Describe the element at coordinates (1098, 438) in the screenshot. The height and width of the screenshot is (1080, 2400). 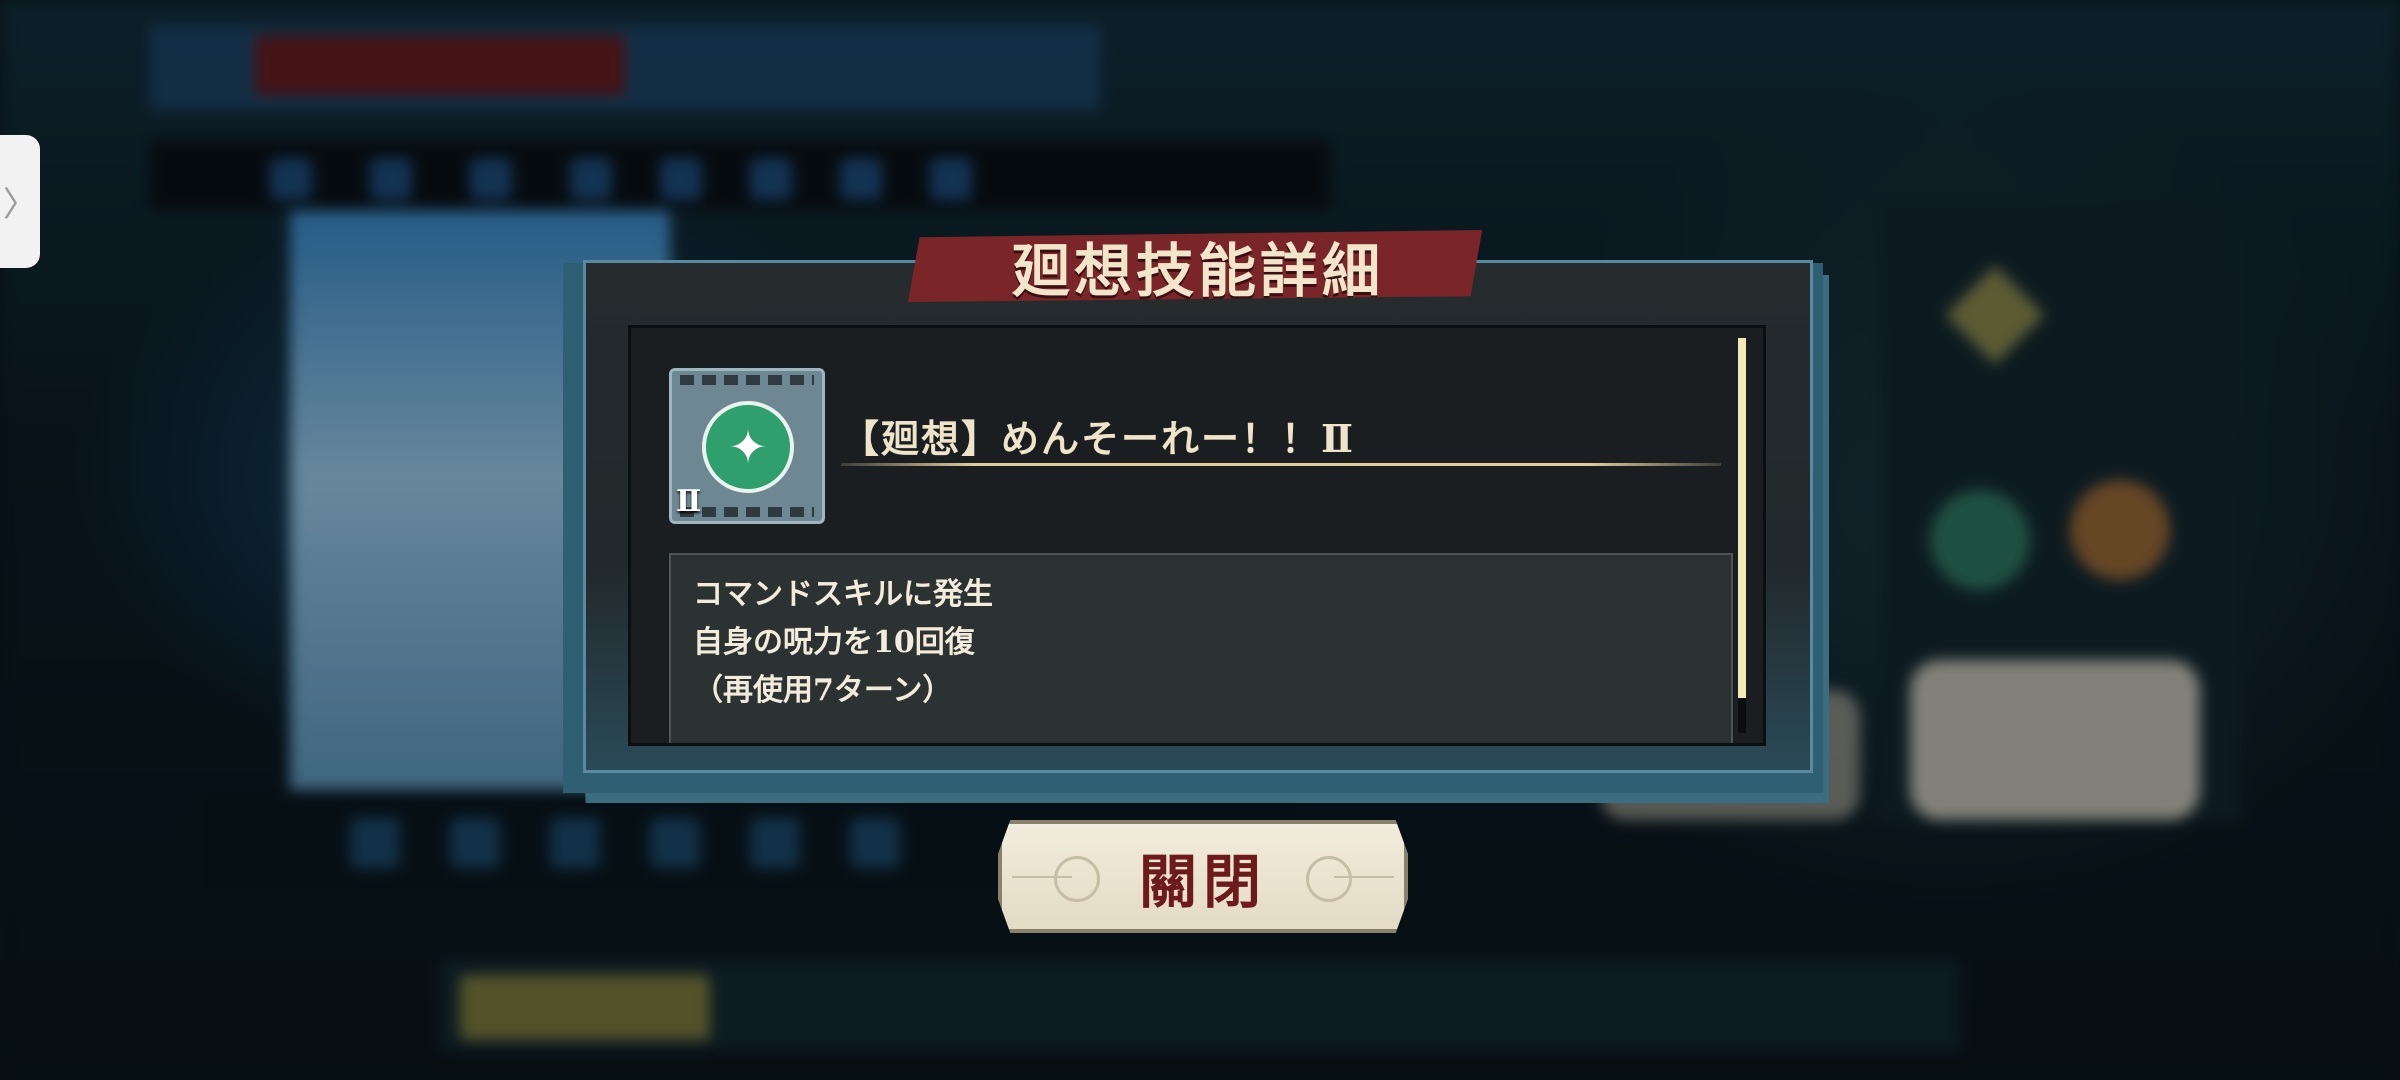
I see `skill-name: 【廻想】めんそーれー！！Ⅱ` at that location.